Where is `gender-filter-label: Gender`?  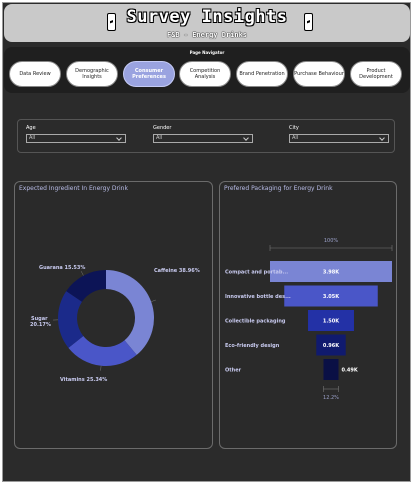 gender-filter-label: Gender is located at coordinates (162, 128).